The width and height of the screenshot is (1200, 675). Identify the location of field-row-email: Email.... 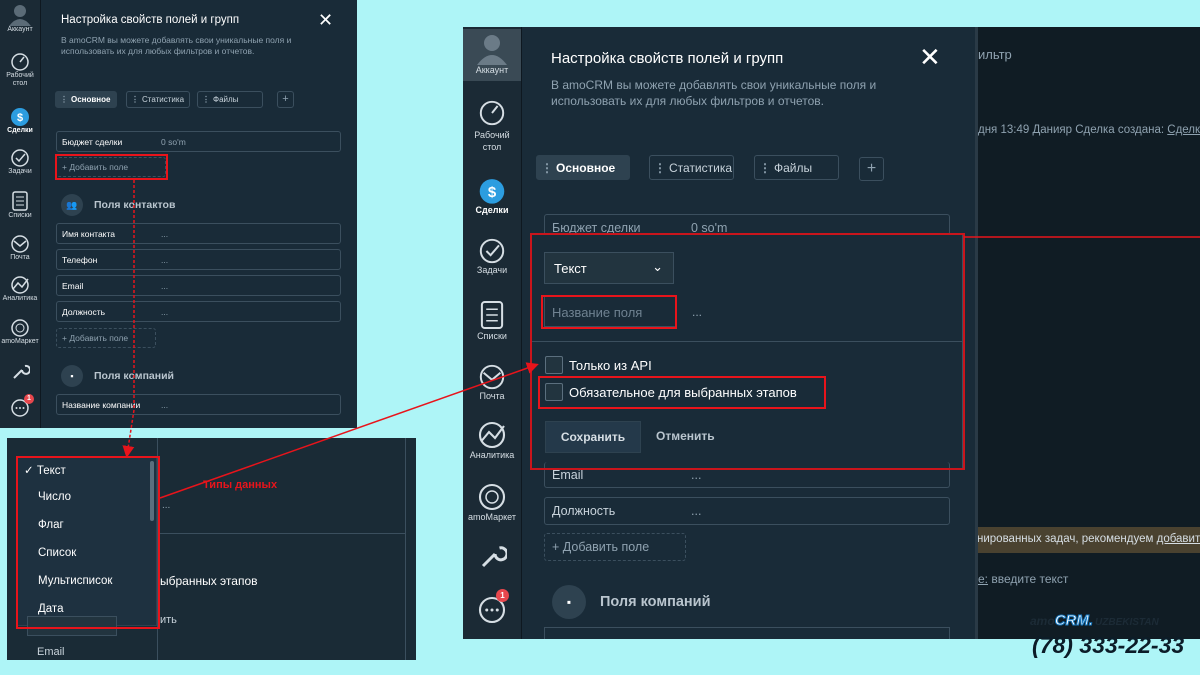
(198, 285).